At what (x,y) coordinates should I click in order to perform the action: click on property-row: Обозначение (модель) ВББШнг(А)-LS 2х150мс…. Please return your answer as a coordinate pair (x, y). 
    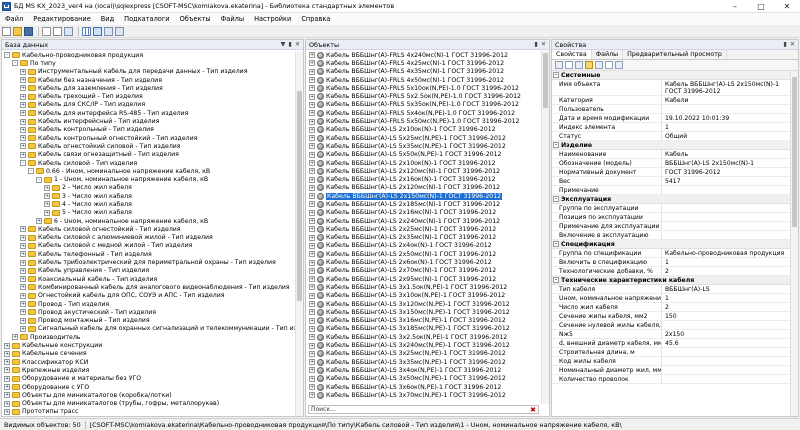
    Looking at the image, I should click on (675, 163).